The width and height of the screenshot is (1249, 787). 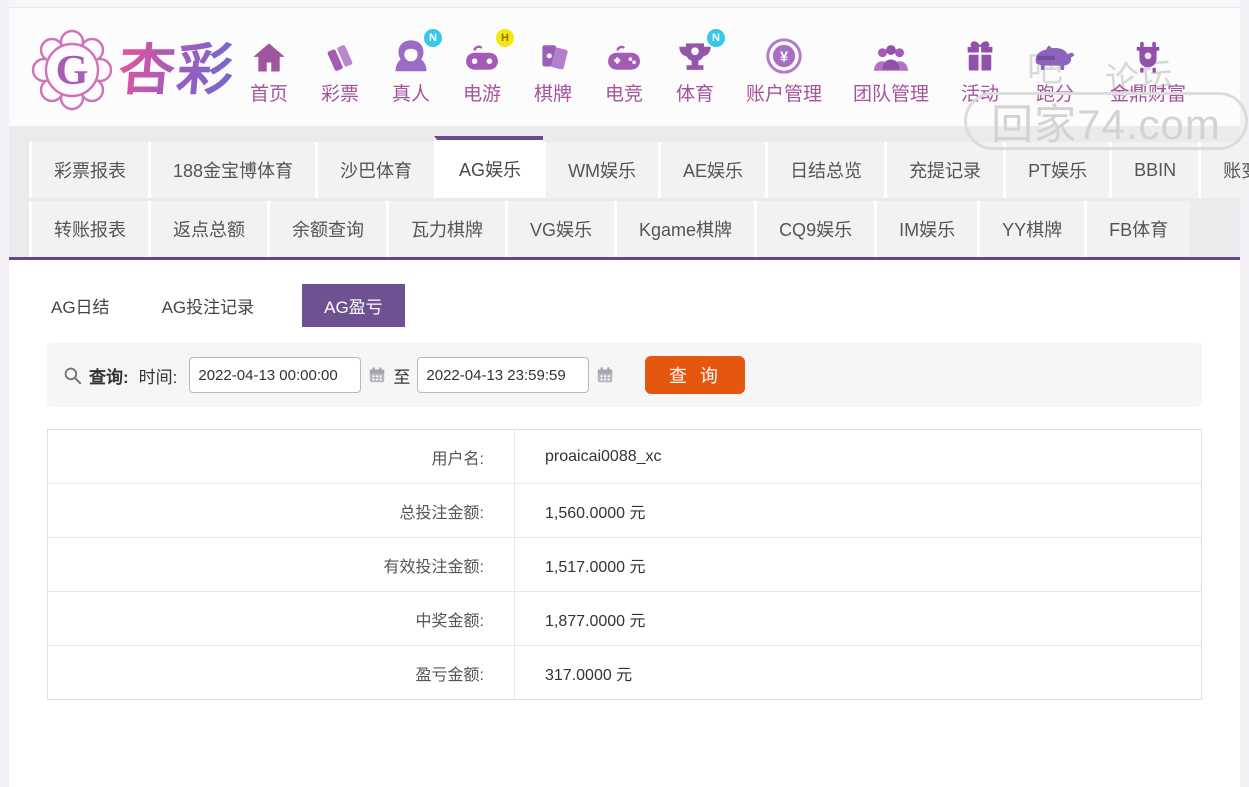 I want to click on subtab-ag-bet-records: AG投注记录, so click(x=208, y=305).